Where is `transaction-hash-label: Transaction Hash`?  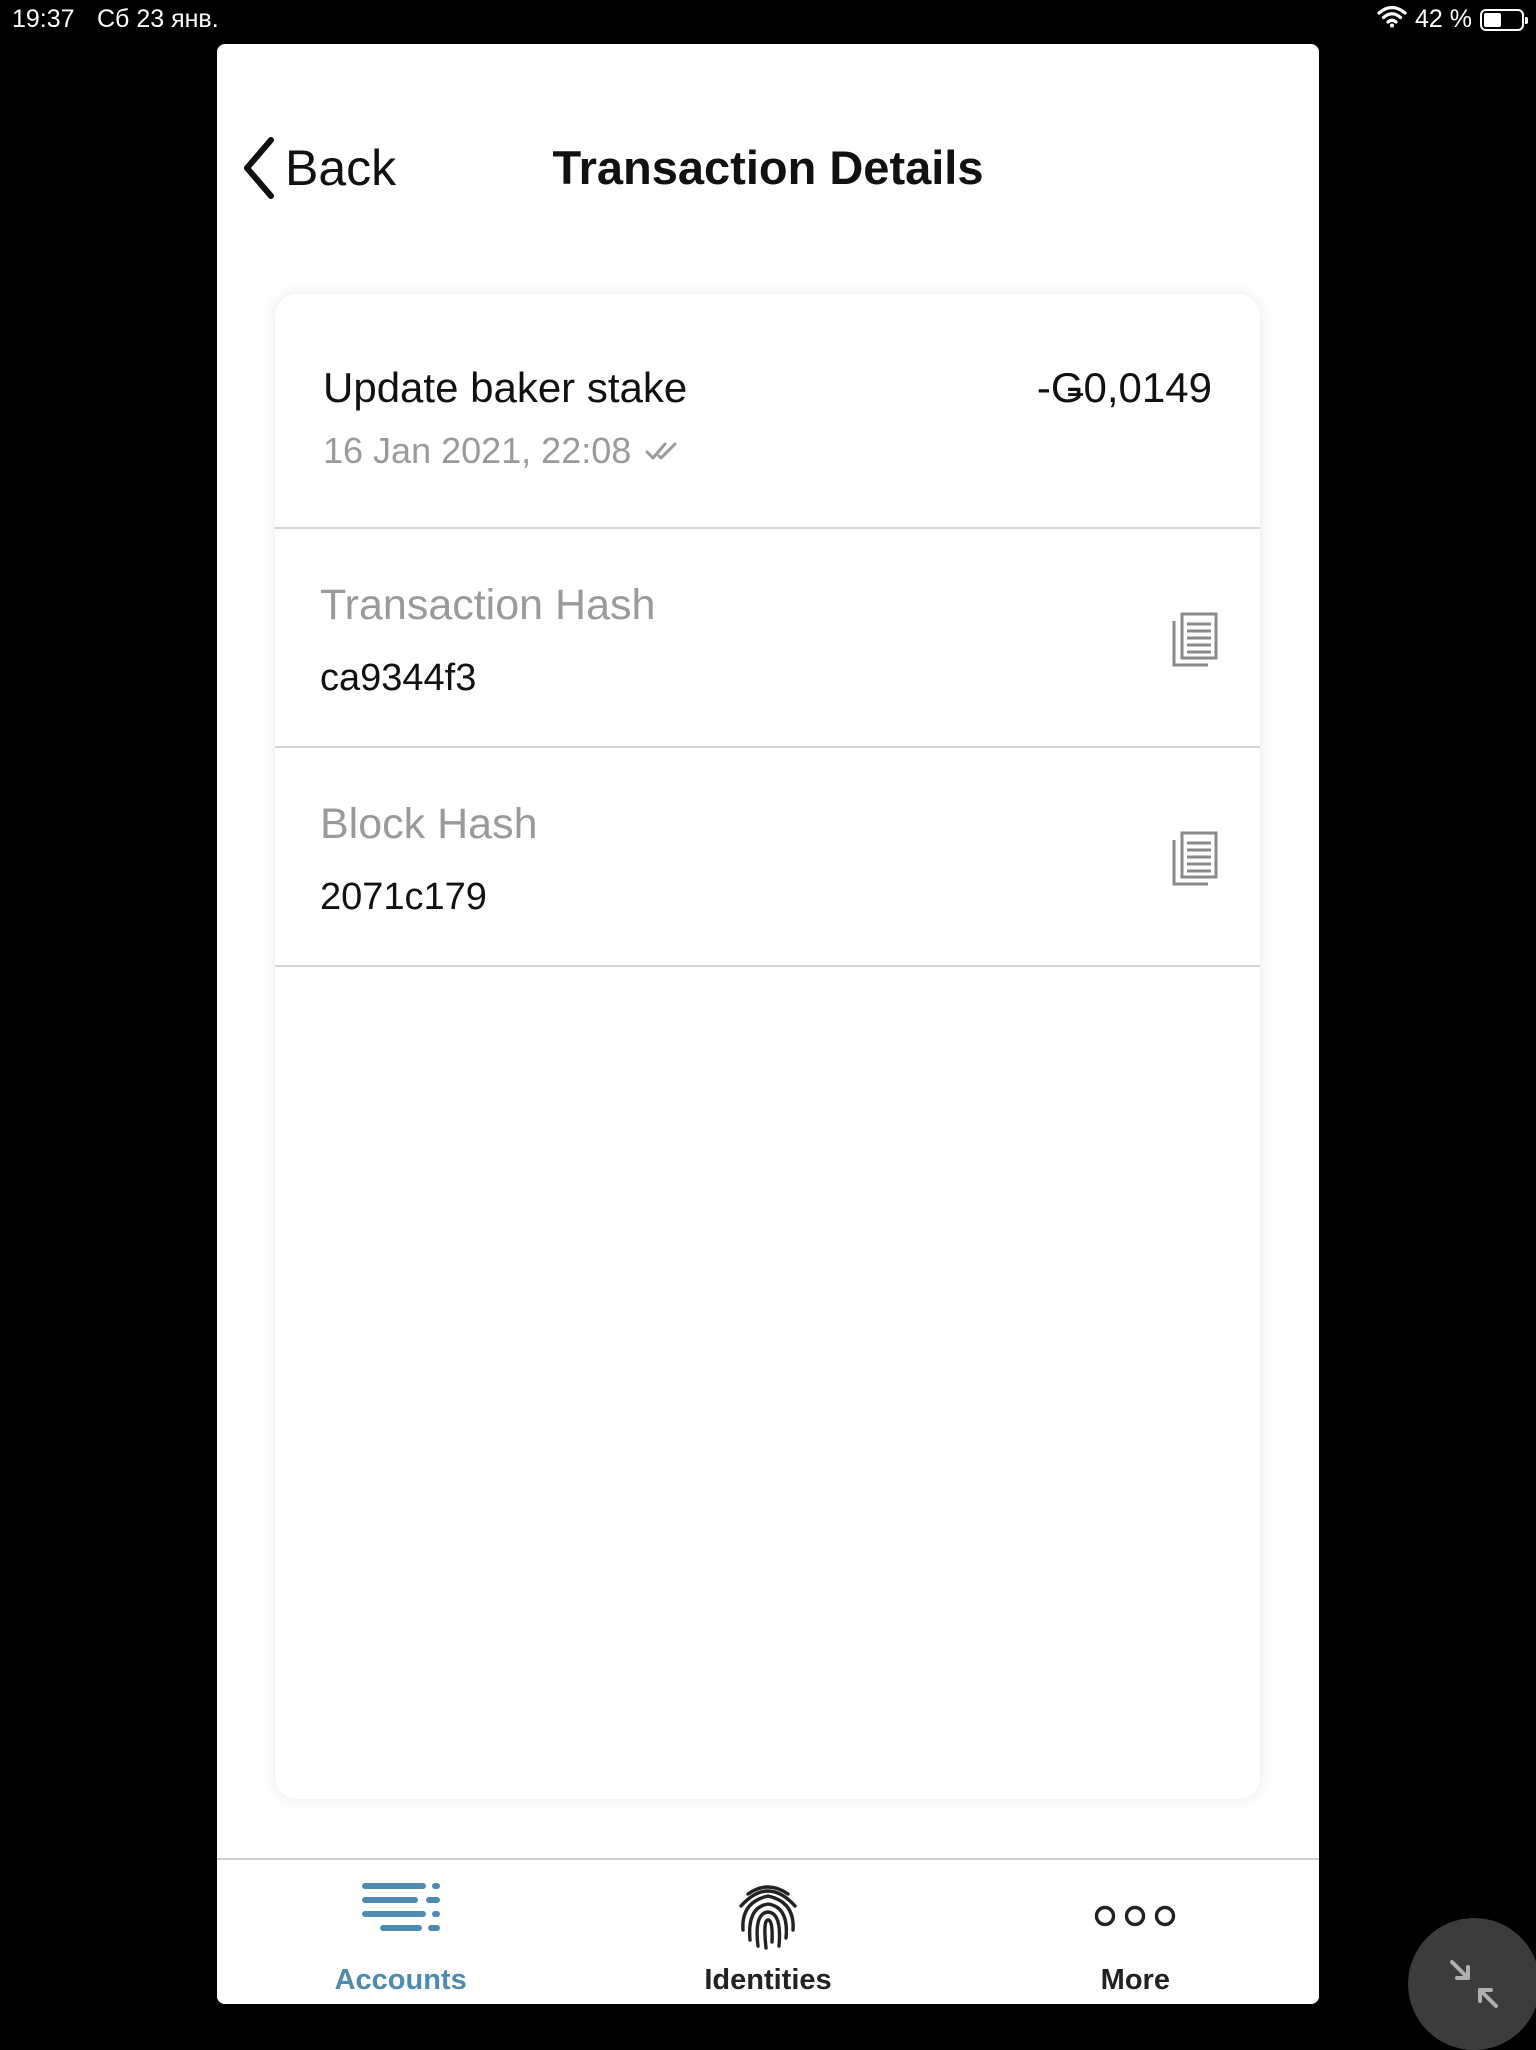 transaction-hash-label: Transaction Hash is located at coordinates (488, 605).